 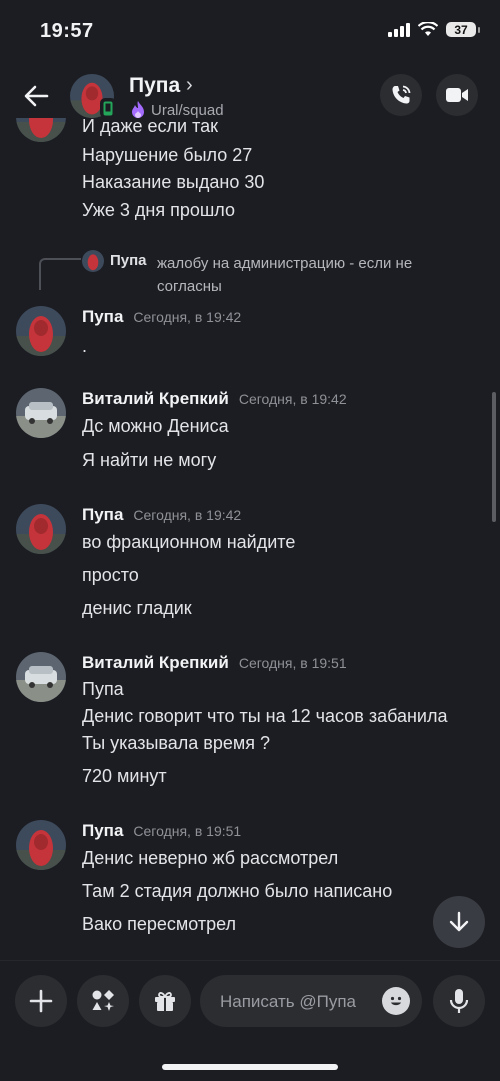 I want to click on arrow-down-icon, so click(x=459, y=921).